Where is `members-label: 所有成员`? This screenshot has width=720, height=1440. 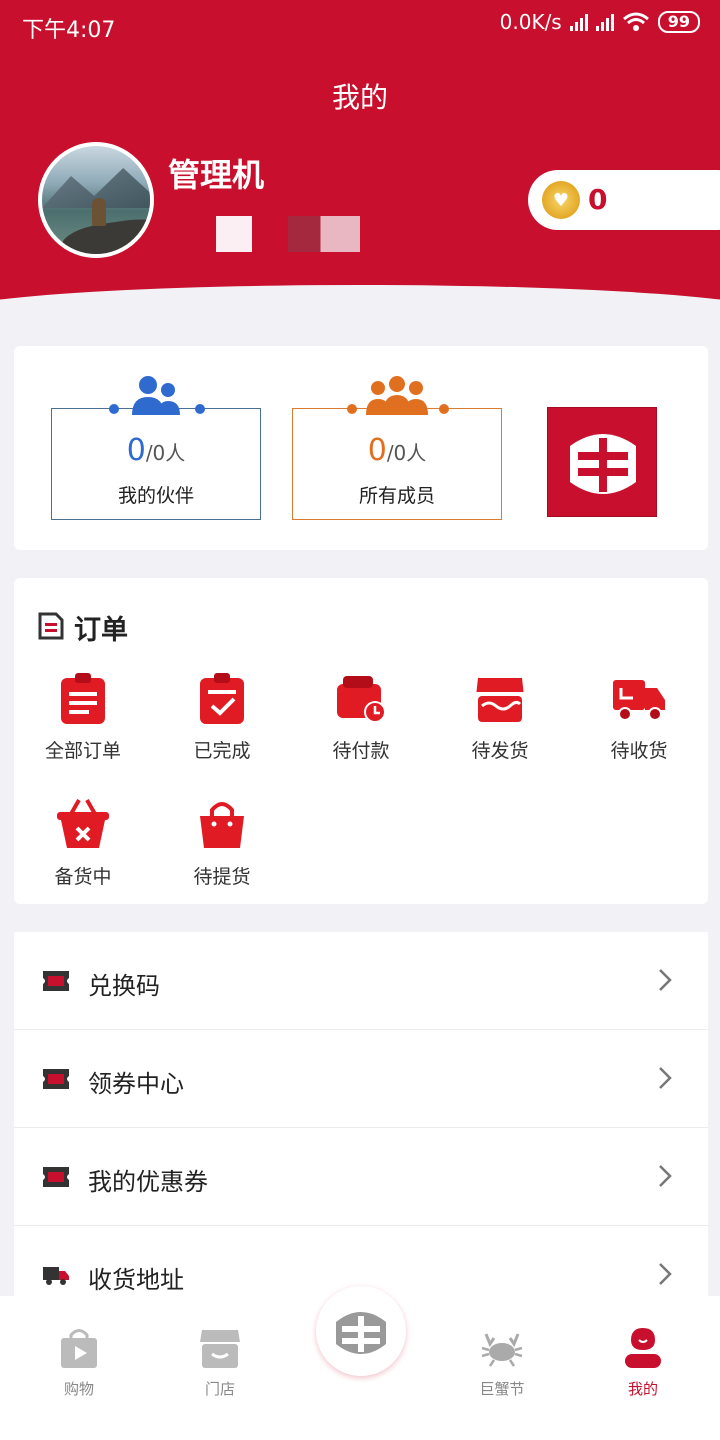 members-label: 所有成员 is located at coordinates (396, 496).